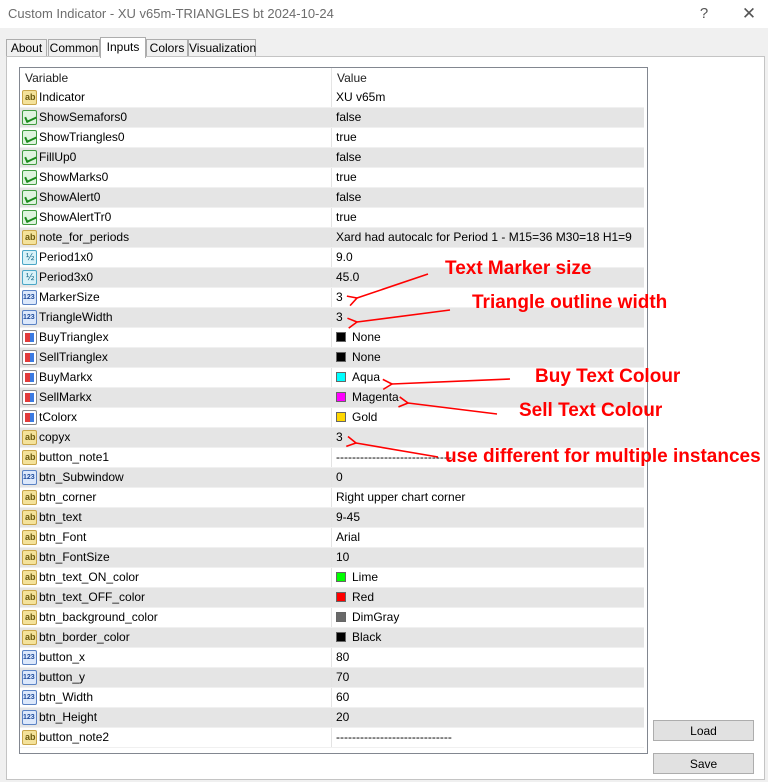  What do you see at coordinates (608, 376) in the screenshot?
I see `buy-colour-annotation: Buy Text Colour` at bounding box center [608, 376].